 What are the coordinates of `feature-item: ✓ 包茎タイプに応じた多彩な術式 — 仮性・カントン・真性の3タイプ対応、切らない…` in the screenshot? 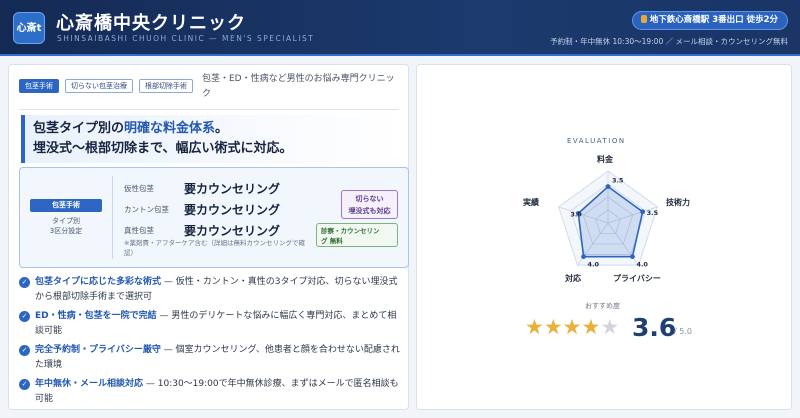 It's located at (211, 290).